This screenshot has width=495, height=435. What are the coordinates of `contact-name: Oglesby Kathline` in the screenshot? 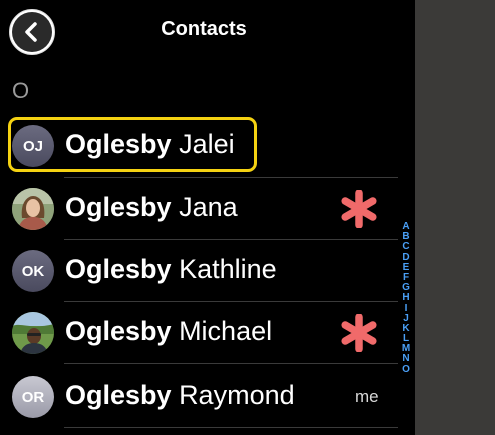 It's located at (171, 269).